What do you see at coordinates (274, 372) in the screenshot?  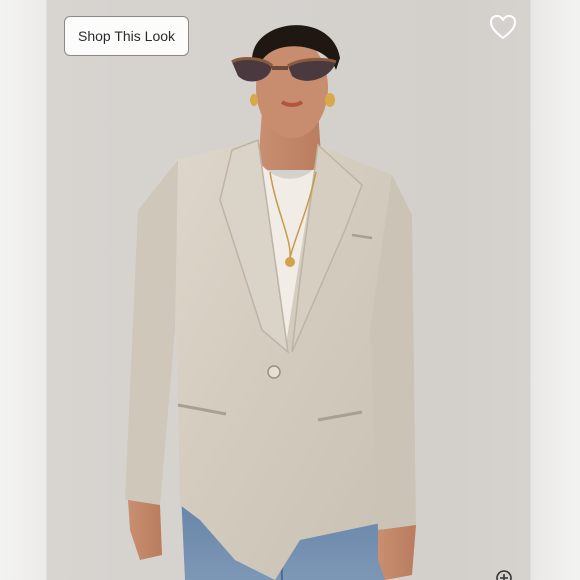 I see `blazer-button` at bounding box center [274, 372].